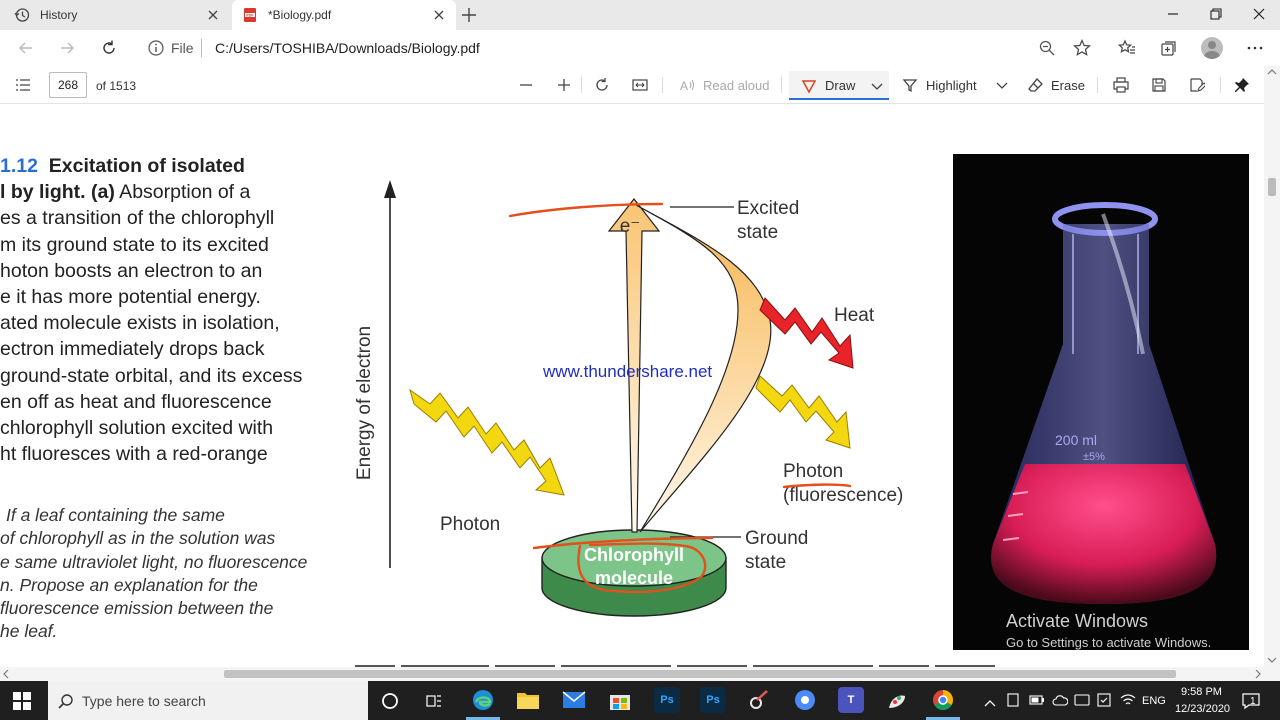 This screenshot has height=720, width=1280. I want to click on save-icon, so click(1159, 85).